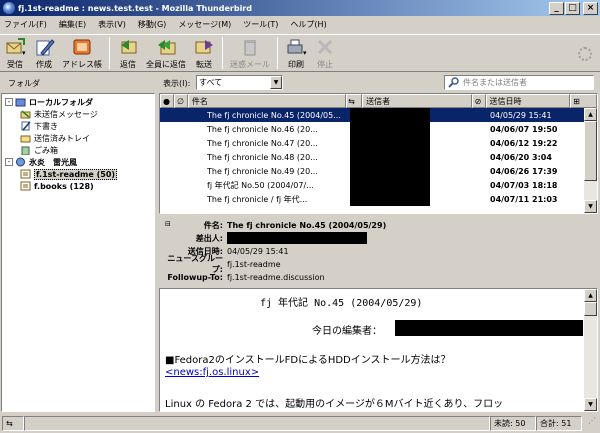  What do you see at coordinates (25, 114) in the screenshot?
I see `unsent-folder-icon` at bounding box center [25, 114].